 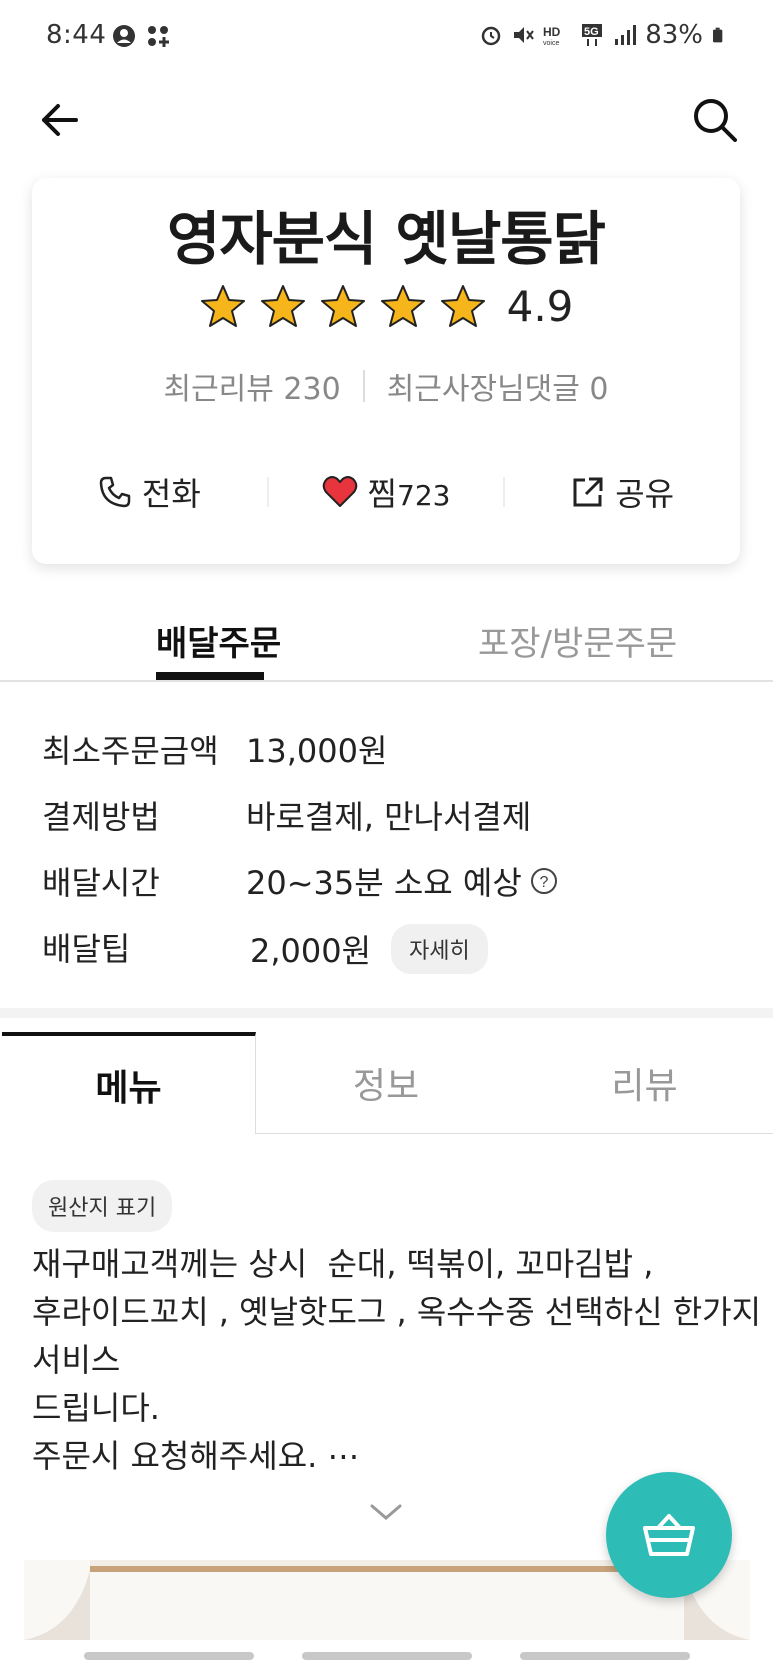 What do you see at coordinates (86, 949) in the screenshot?
I see `delivery-tip-label: 배달팁` at bounding box center [86, 949].